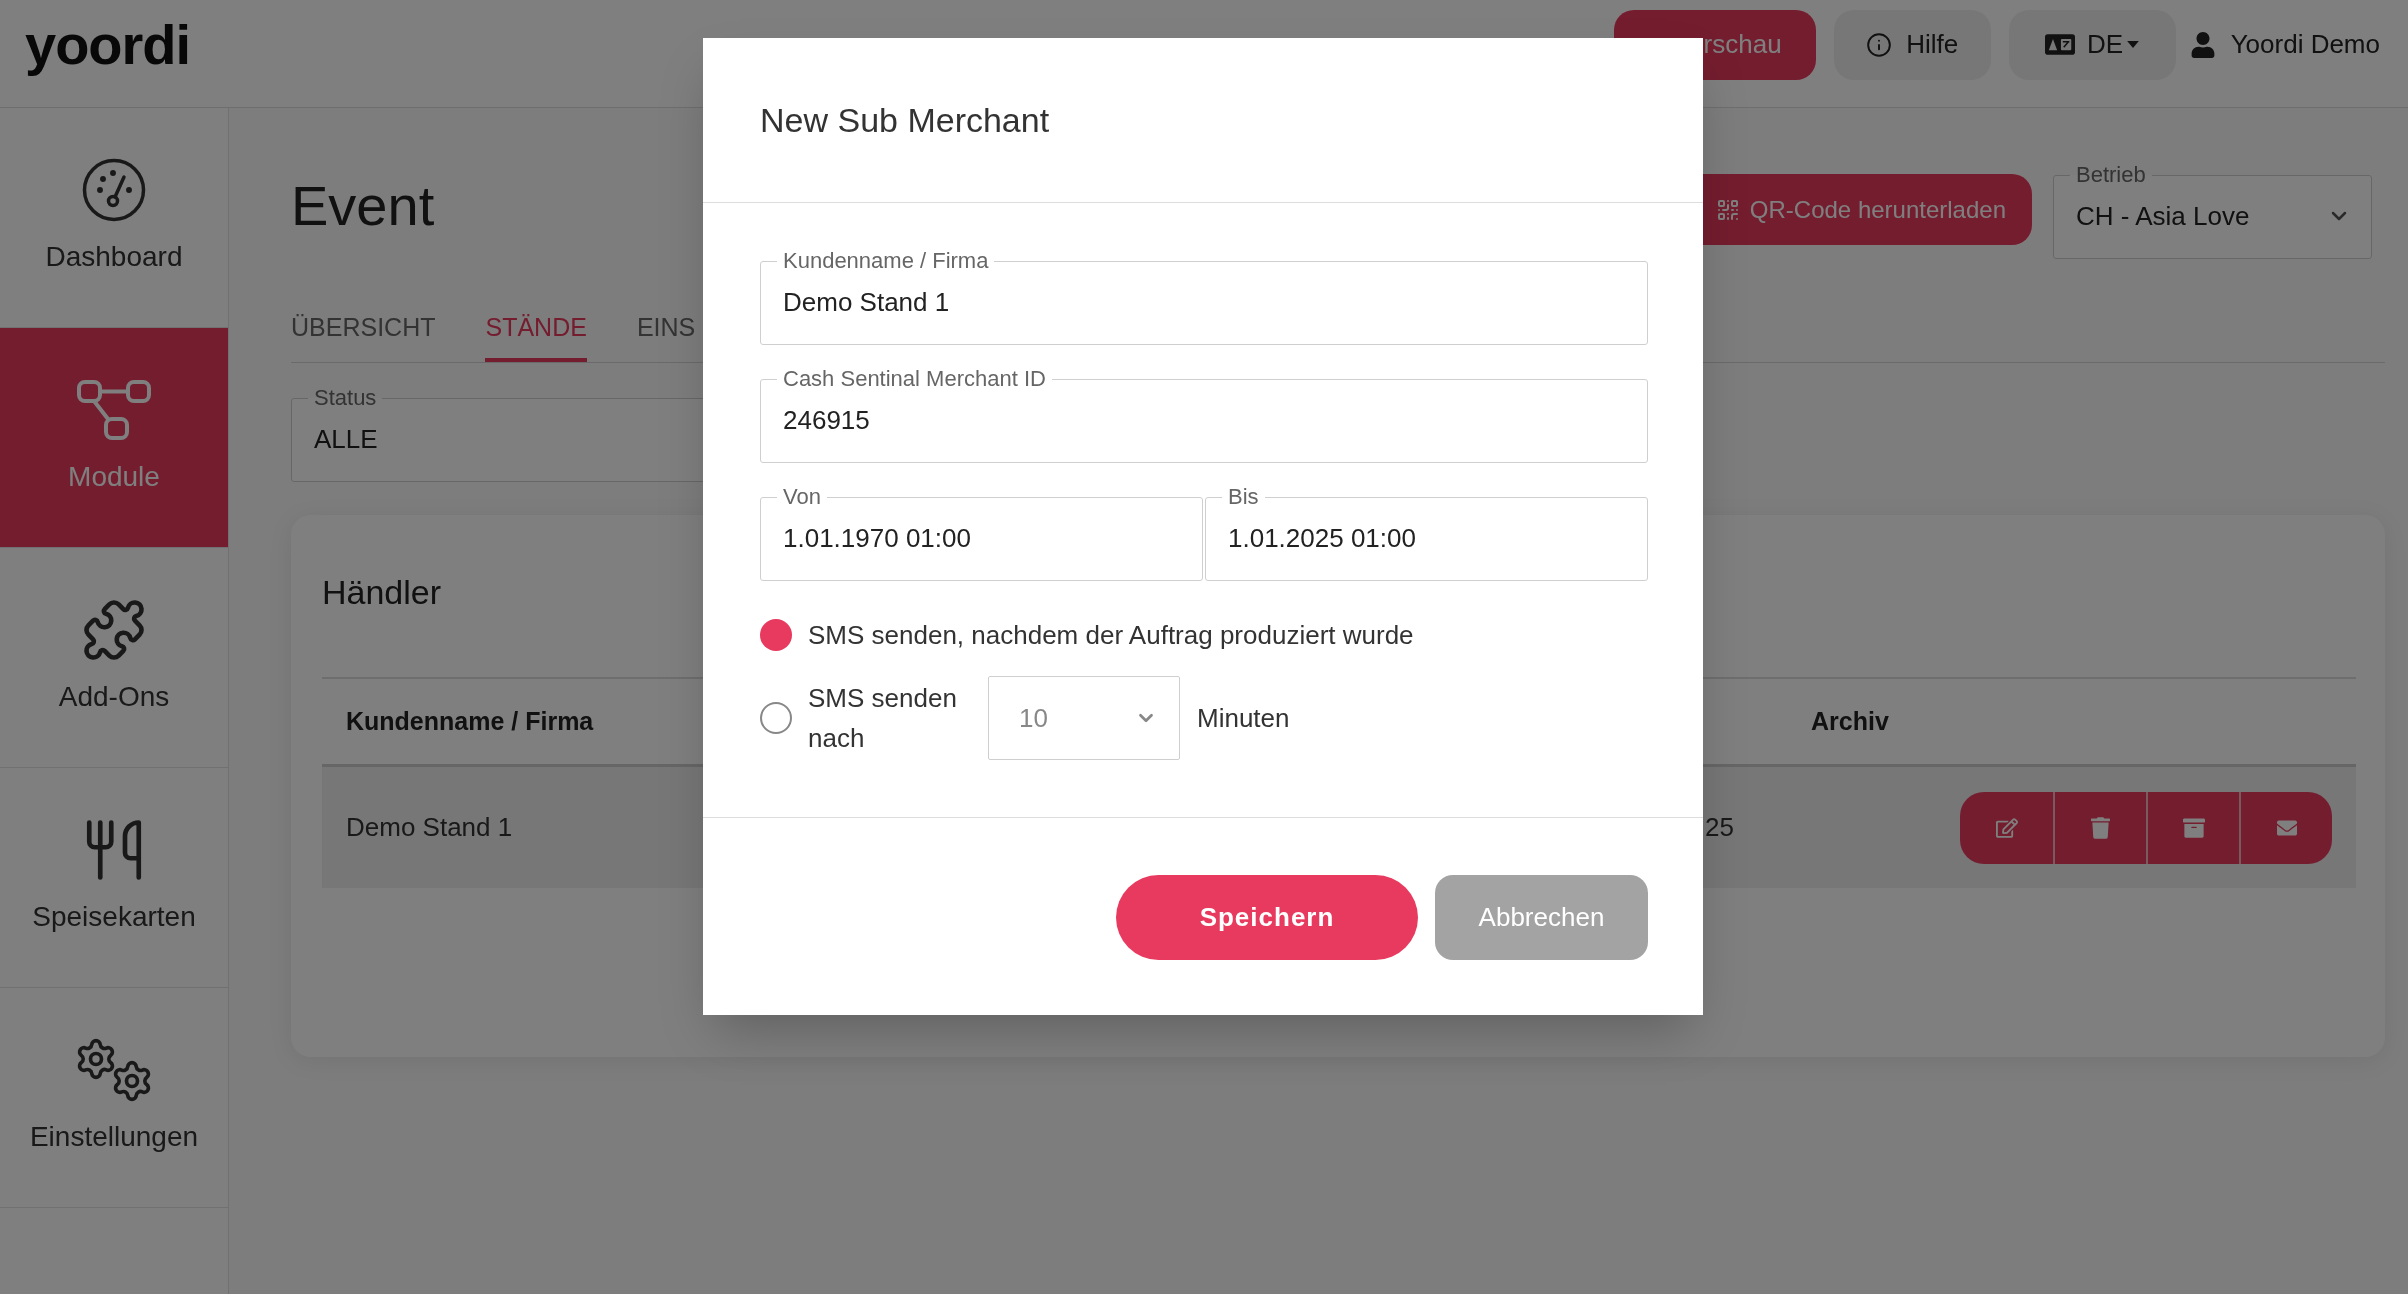  Describe the element at coordinates (497, 434) in the screenshot. I see `status-select: Status ALLE` at that location.